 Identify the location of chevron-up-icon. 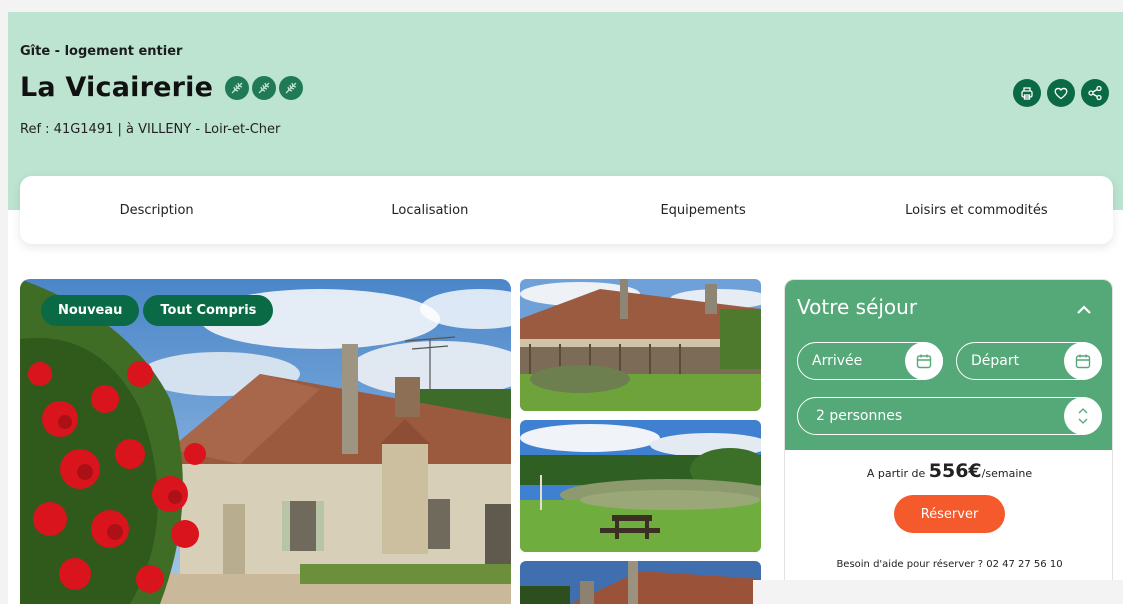
(1084, 310).